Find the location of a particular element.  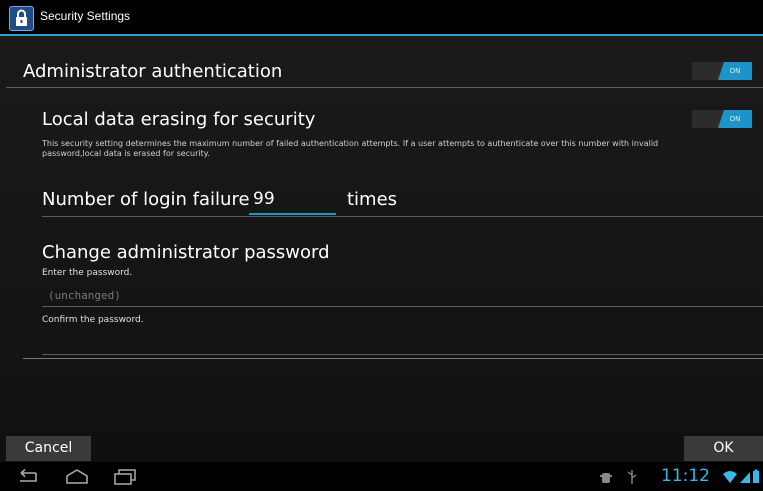

wifi-icon is located at coordinates (730, 477).